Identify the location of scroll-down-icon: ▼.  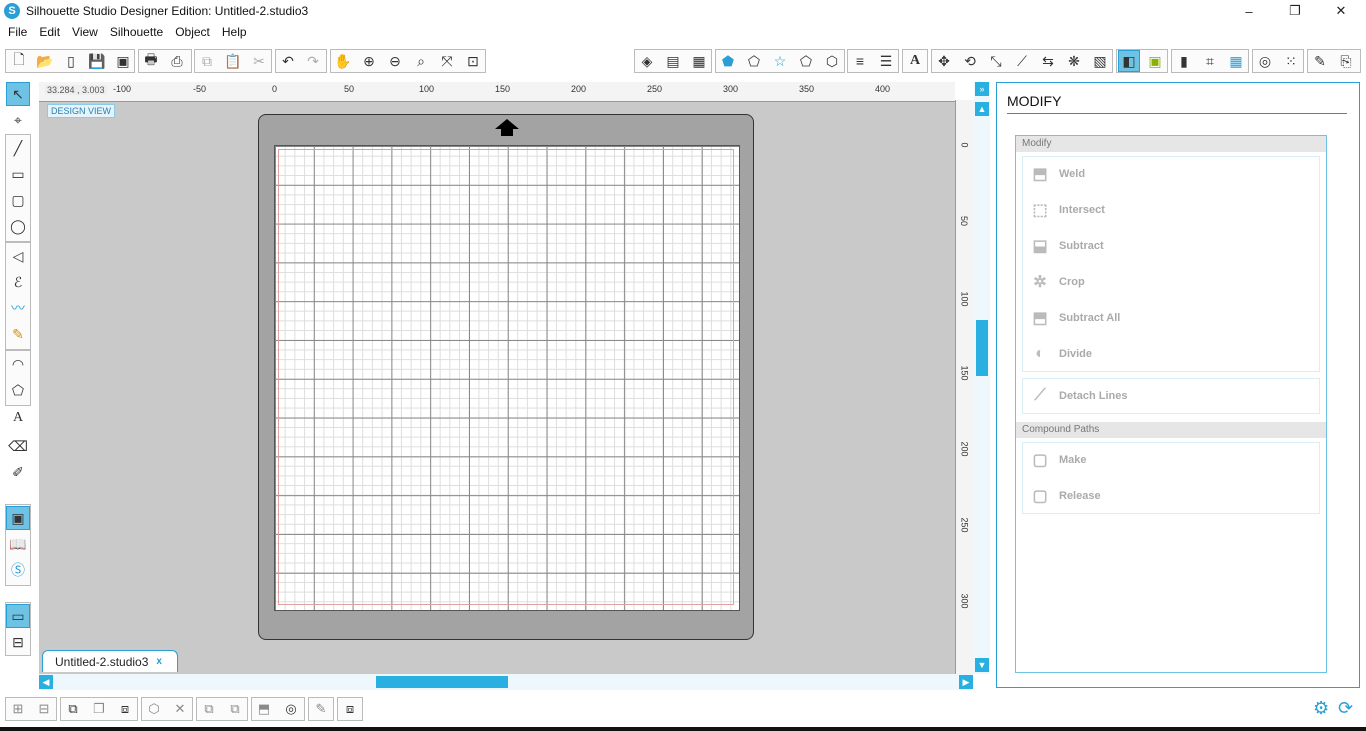
(982, 665).